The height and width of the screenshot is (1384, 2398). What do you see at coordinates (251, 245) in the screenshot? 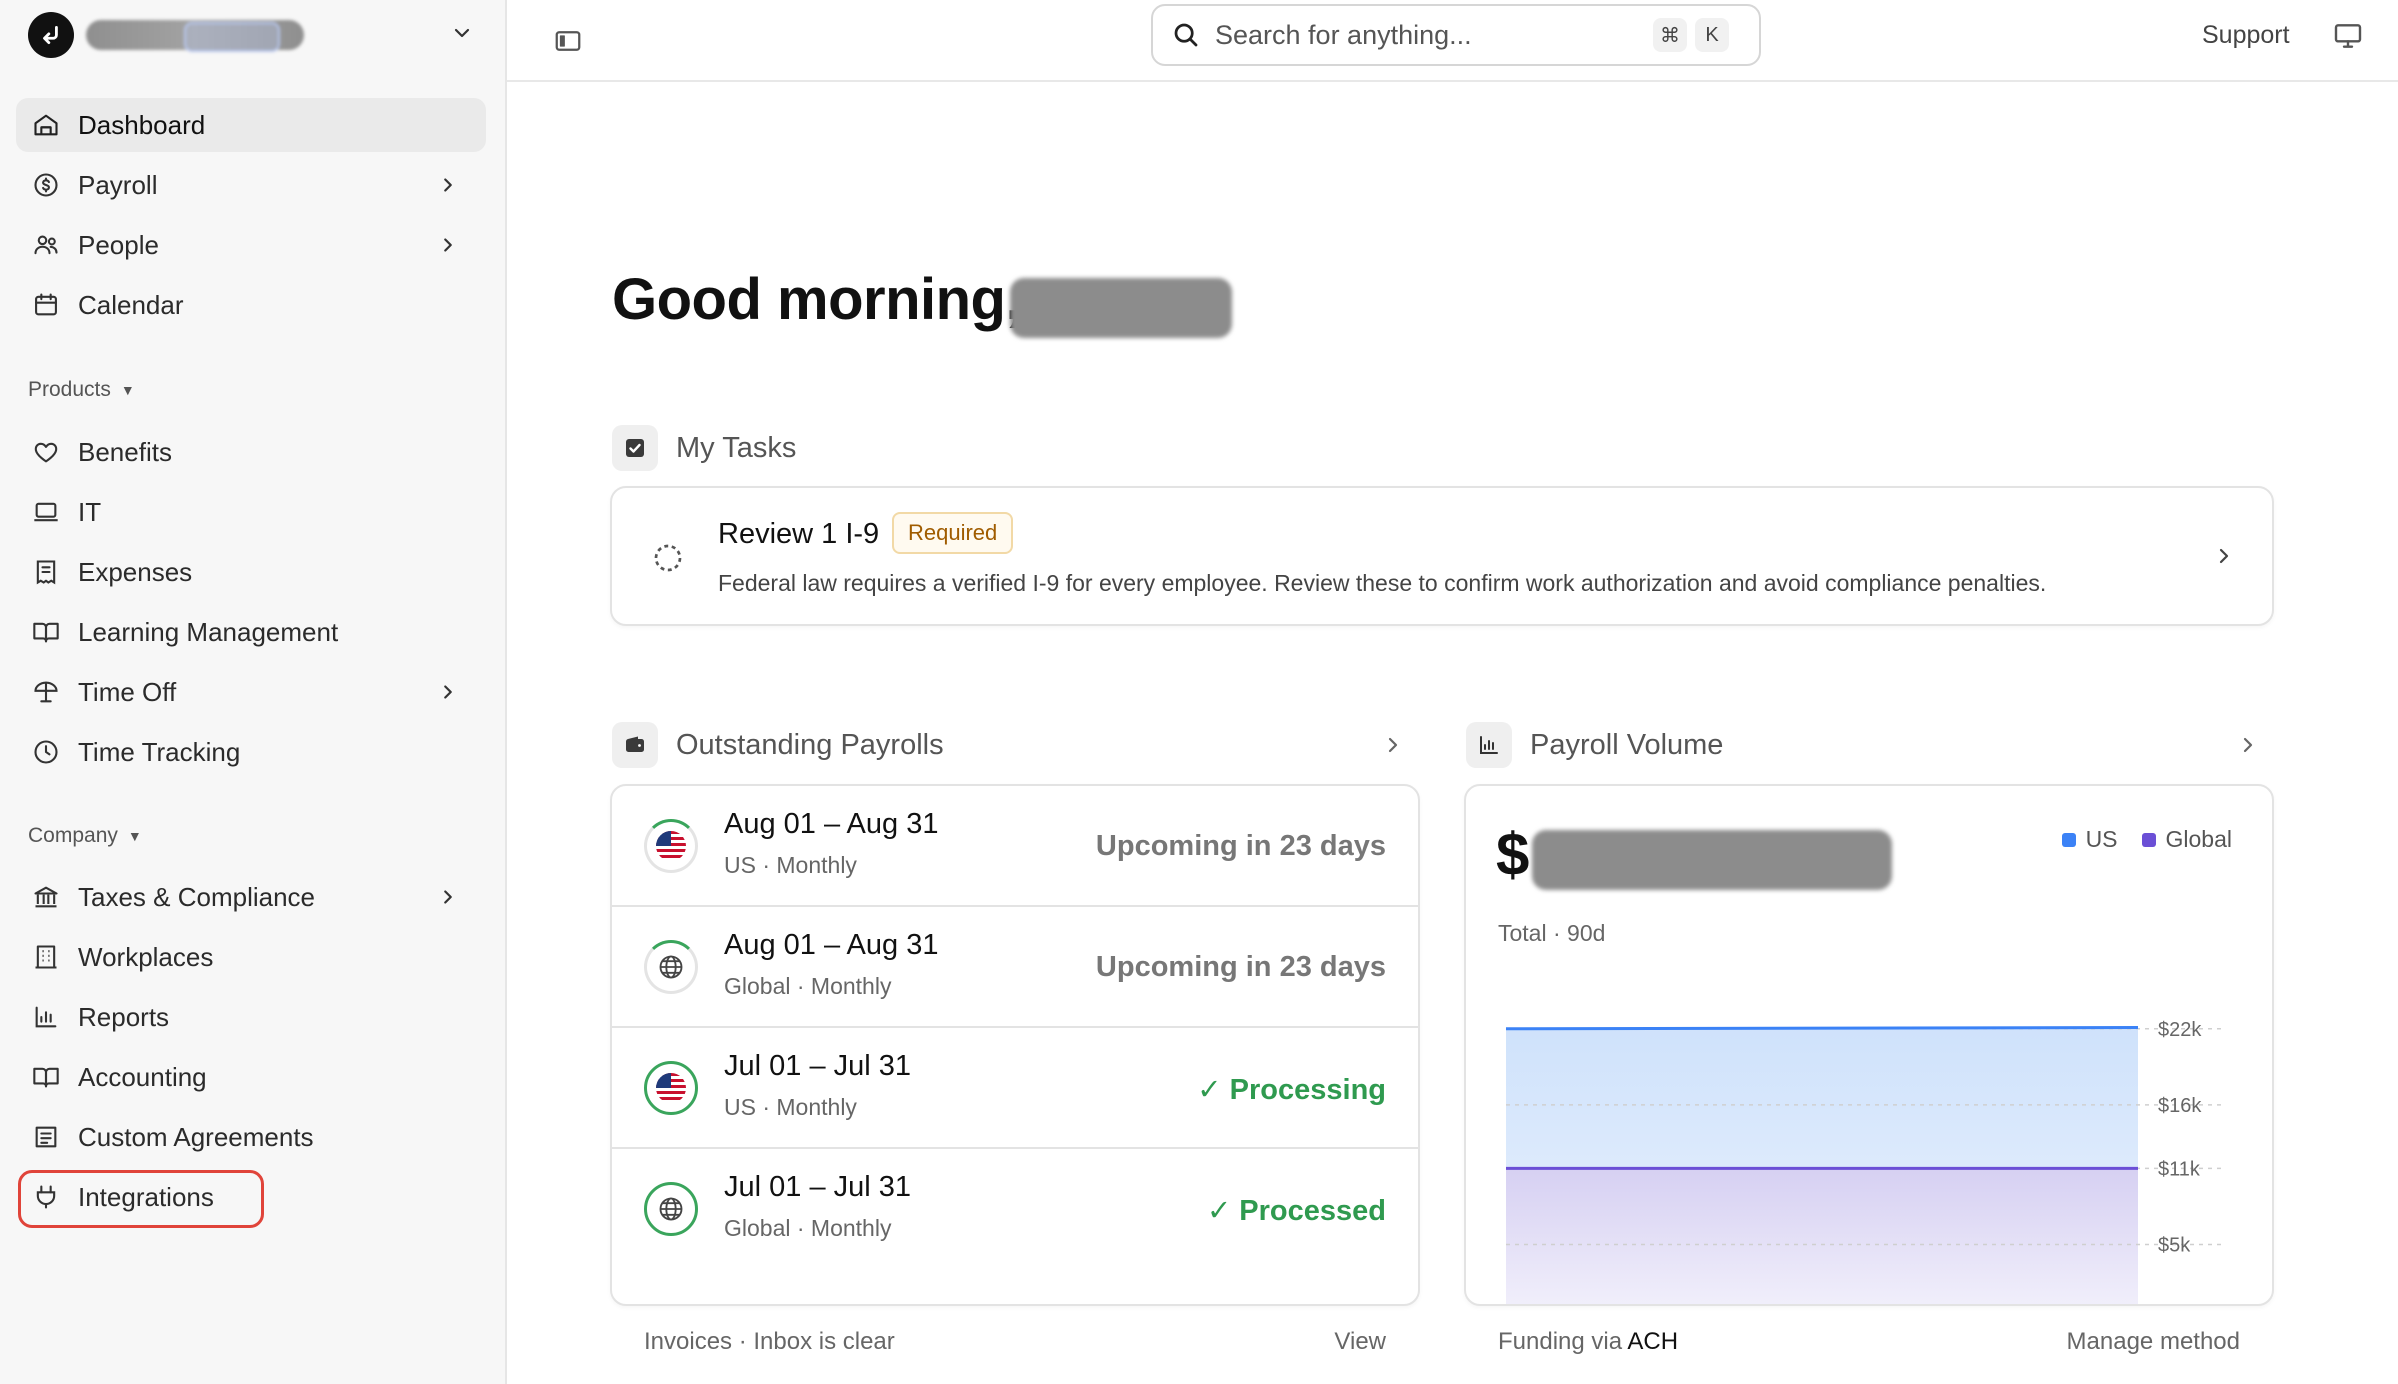
I see `sidebar-item-people: People` at bounding box center [251, 245].